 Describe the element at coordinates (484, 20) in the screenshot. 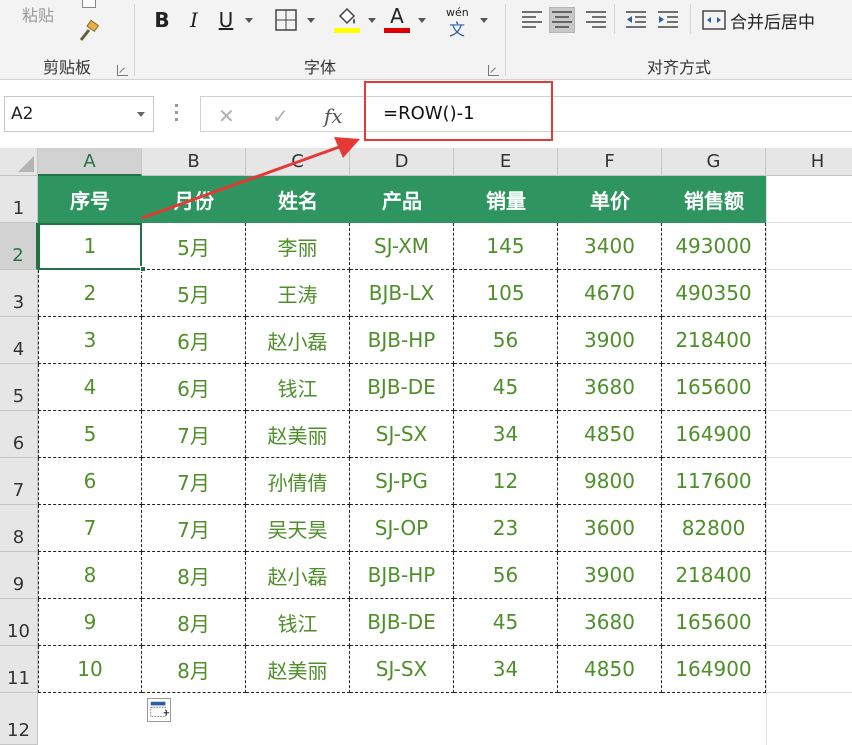

I see `phonetic-dropdown-icon` at that location.